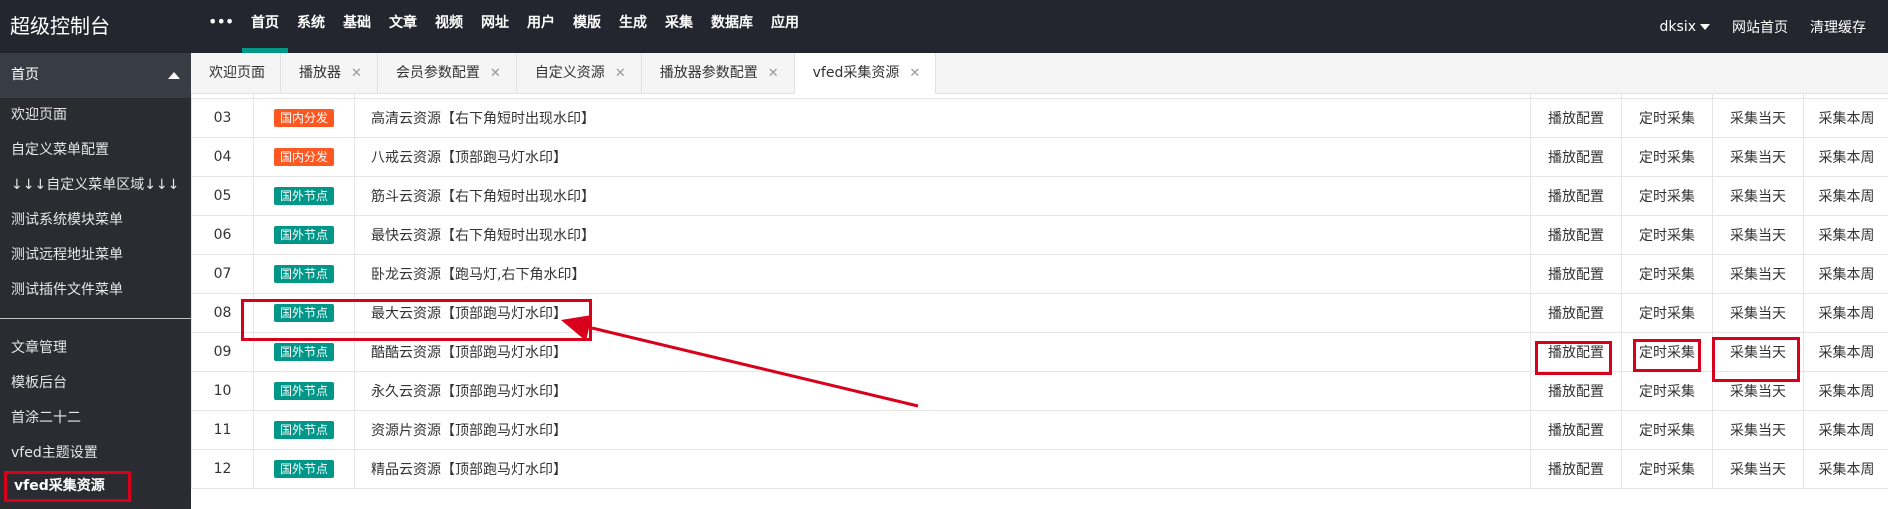 This screenshot has height=509, width=1888. I want to click on tab-item: 播放器 ✕, so click(329, 73).